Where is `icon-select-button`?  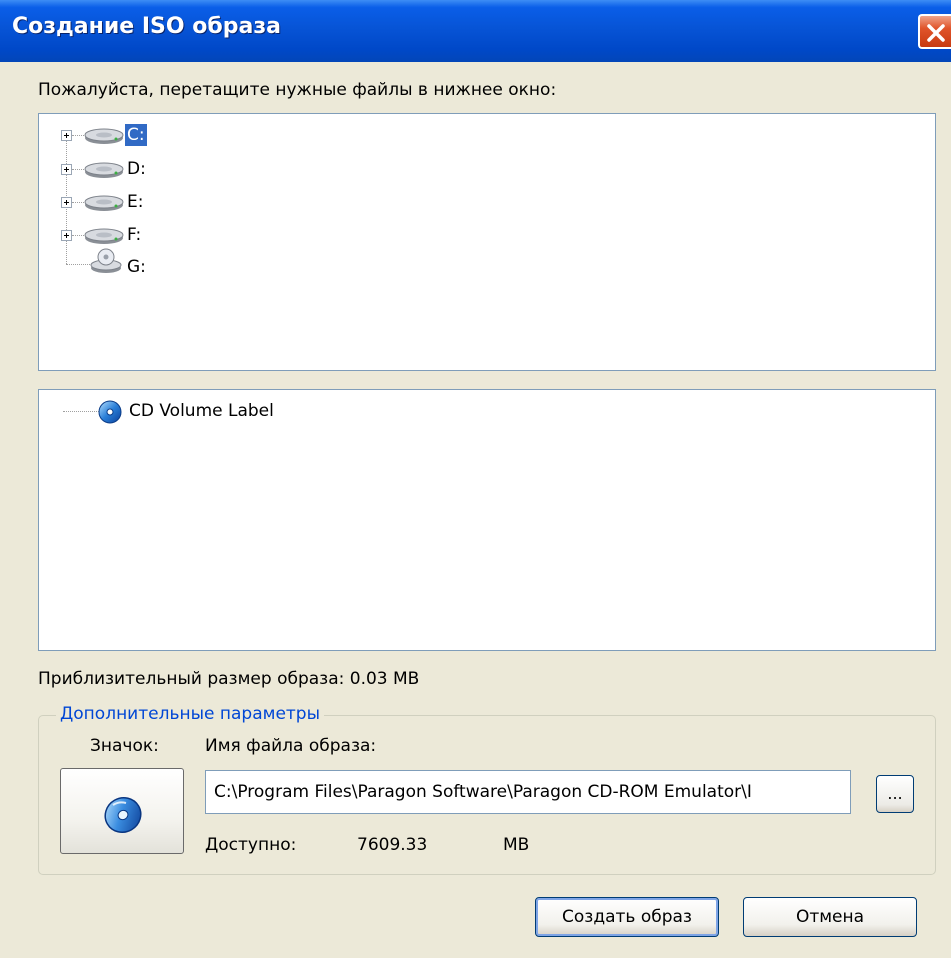 icon-select-button is located at coordinates (122, 811).